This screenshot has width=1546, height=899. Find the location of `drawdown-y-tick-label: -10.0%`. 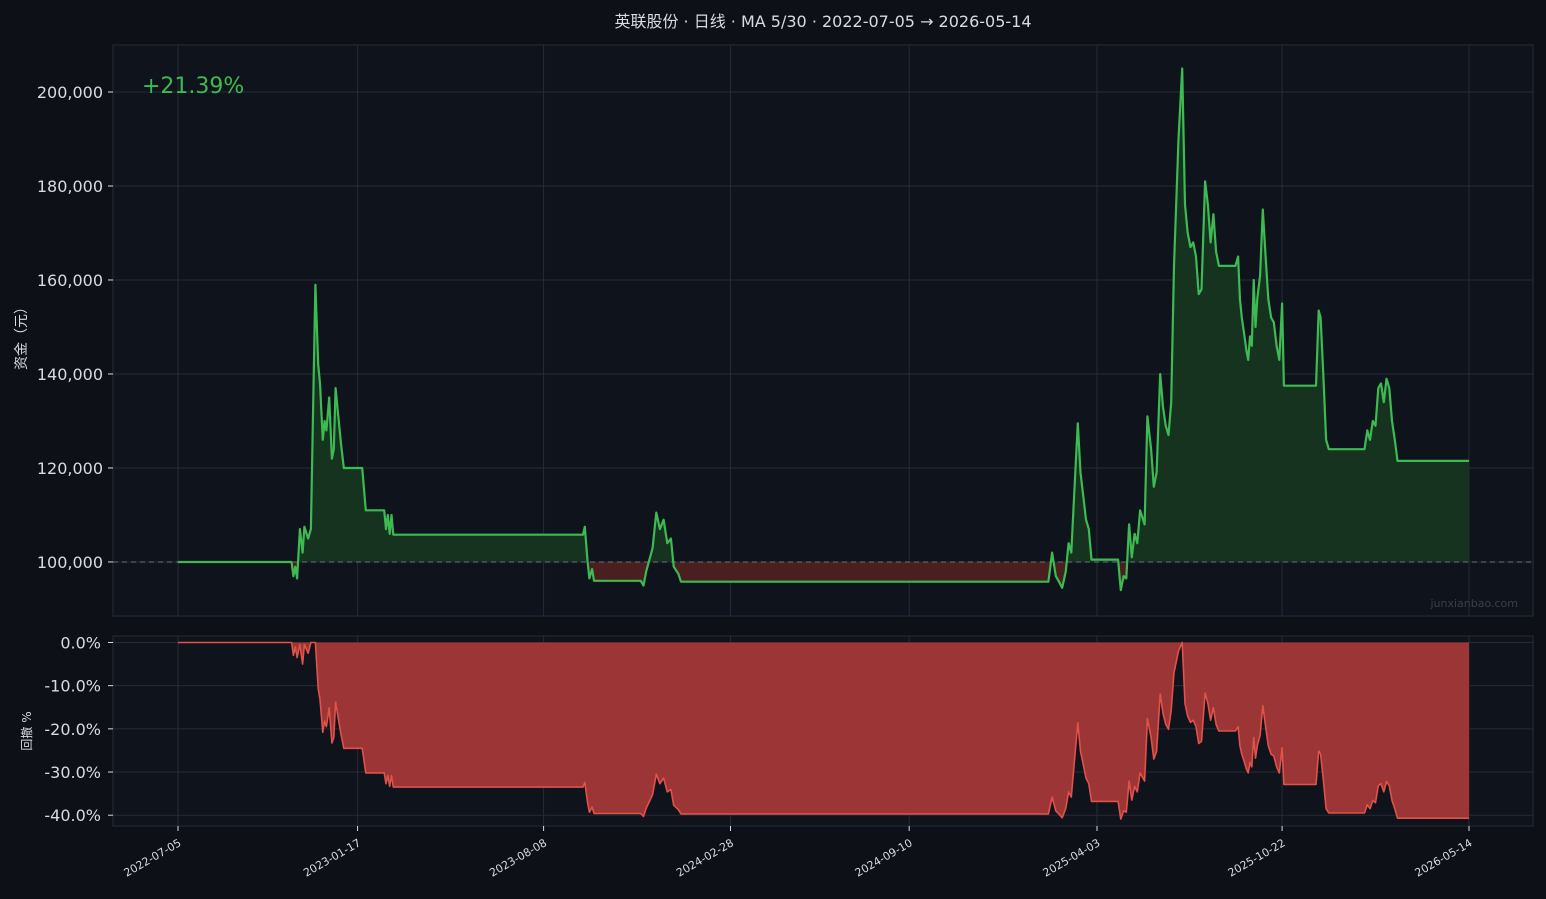

drawdown-y-tick-label: -10.0% is located at coordinates (72, 686).